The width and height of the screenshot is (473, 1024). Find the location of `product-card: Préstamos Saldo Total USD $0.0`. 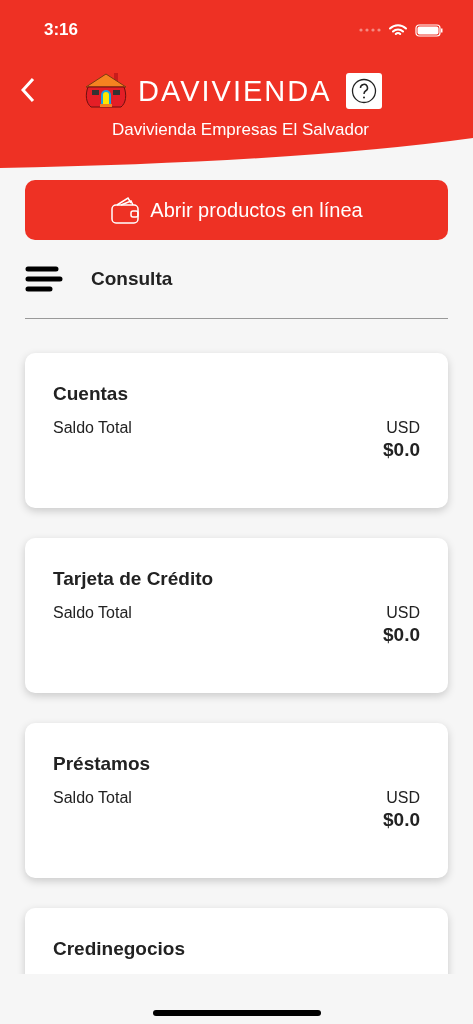

product-card: Préstamos Saldo Total USD $0.0 is located at coordinates (236, 800).